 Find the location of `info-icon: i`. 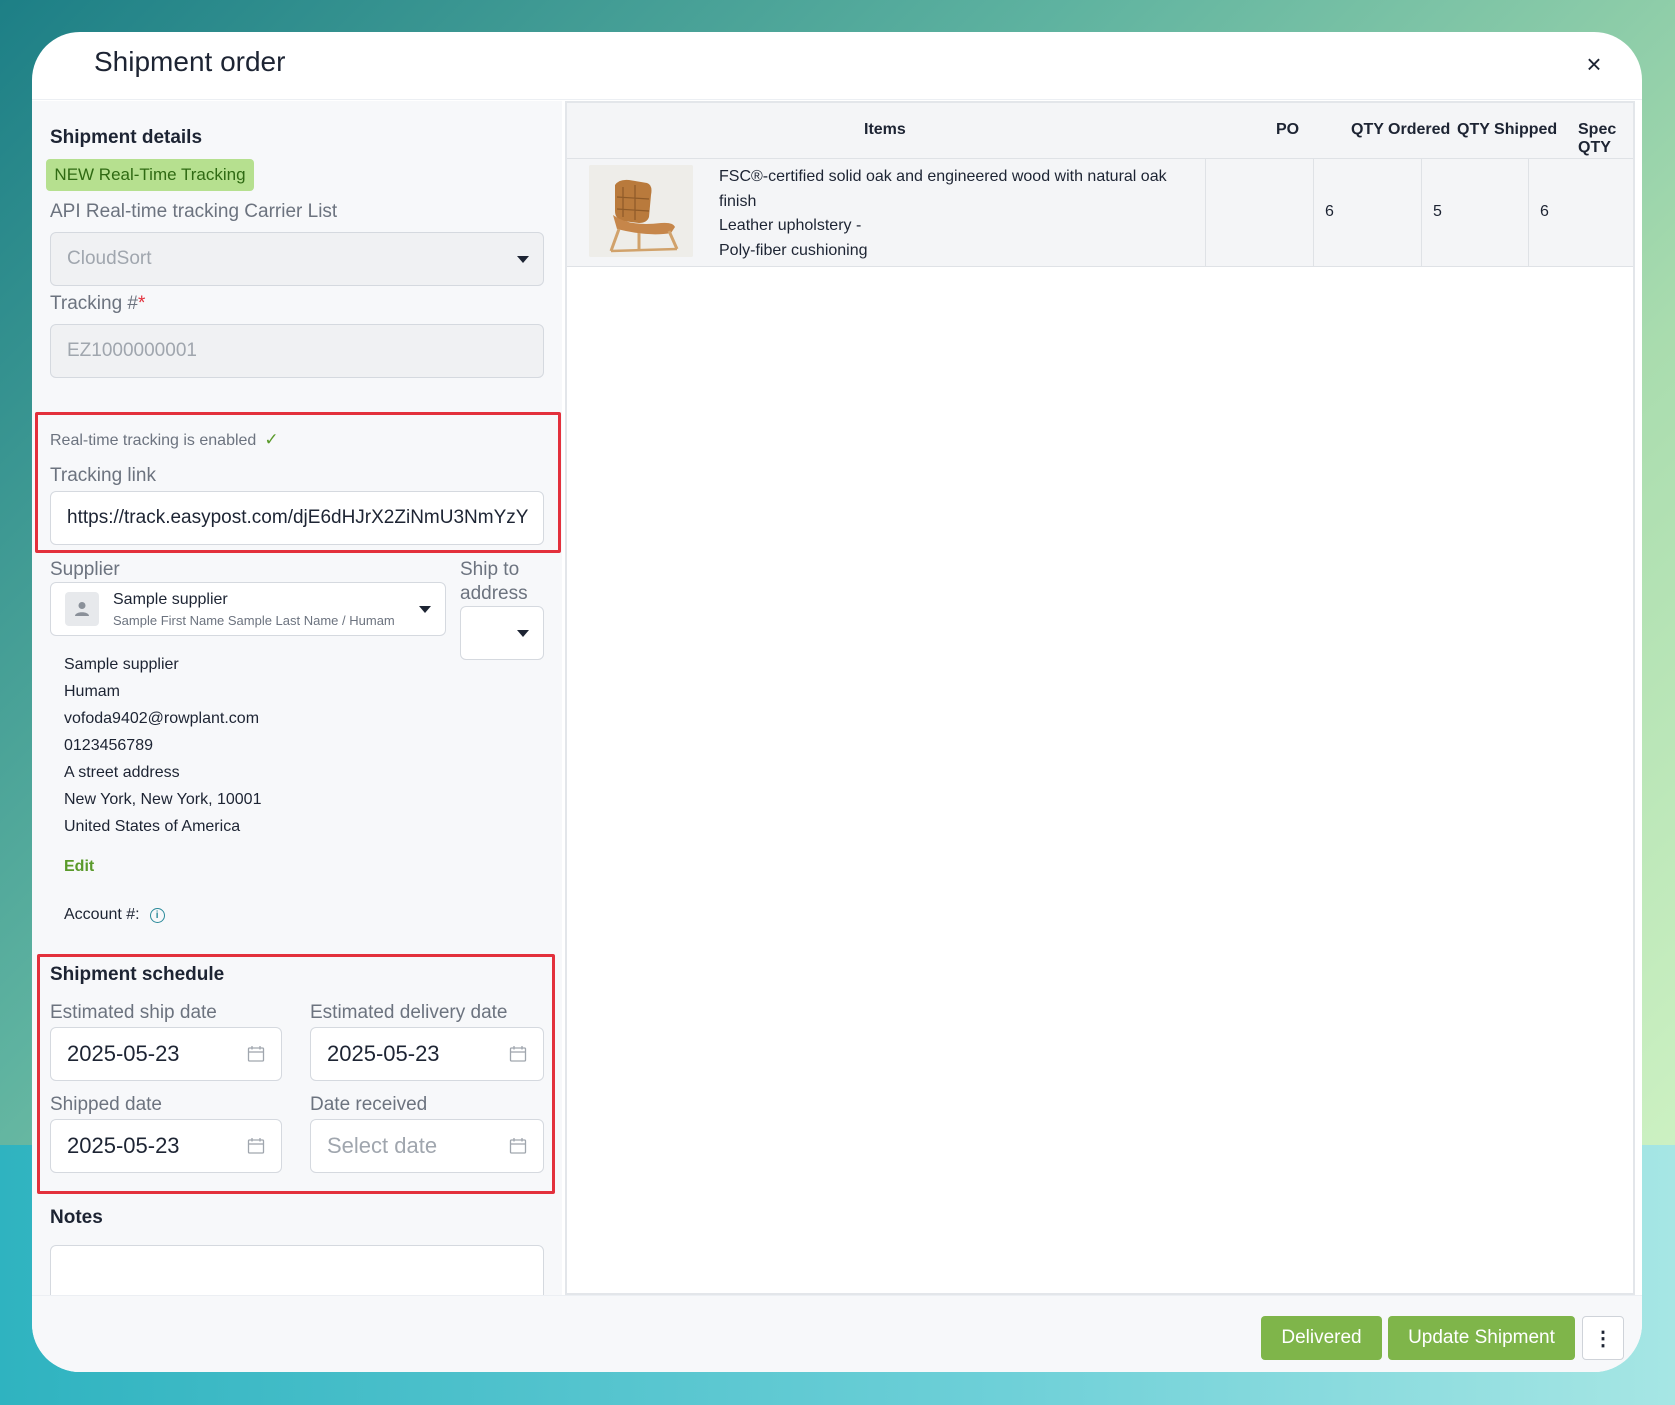

info-icon: i is located at coordinates (157, 915).